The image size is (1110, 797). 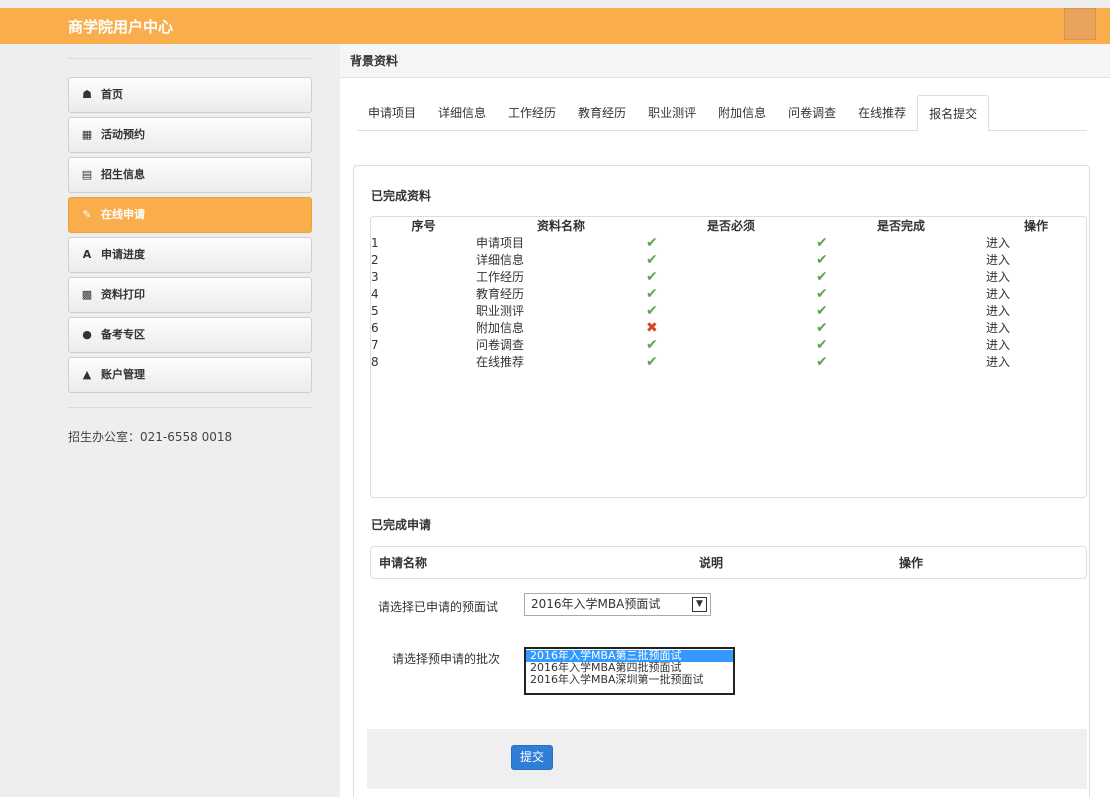 What do you see at coordinates (699, 604) in the screenshot?
I see `chevron-down-icon: ▼` at bounding box center [699, 604].